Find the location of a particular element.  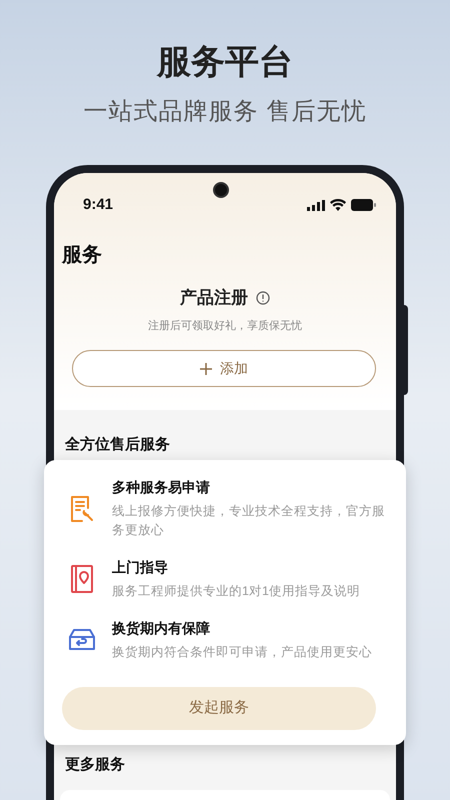

box-return-icon is located at coordinates (82, 640).